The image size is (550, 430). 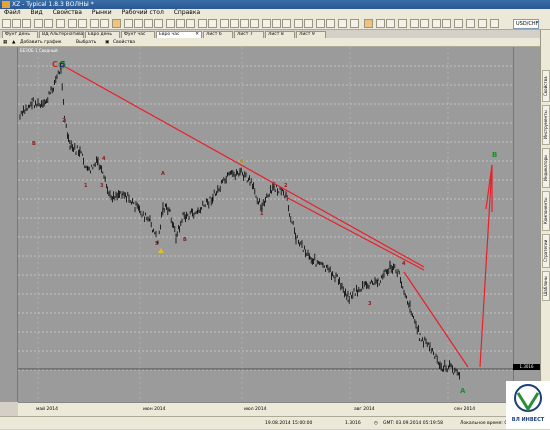 I want to click on tab-funt-den: Фунт день, so click(x=20, y=34).